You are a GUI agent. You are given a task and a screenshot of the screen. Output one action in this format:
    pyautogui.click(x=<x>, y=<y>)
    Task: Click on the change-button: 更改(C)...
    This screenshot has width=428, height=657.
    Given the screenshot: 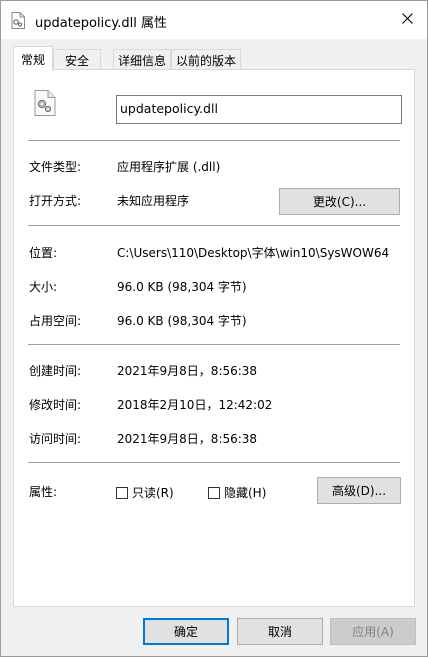 What is the action you would take?
    pyautogui.click(x=339, y=201)
    